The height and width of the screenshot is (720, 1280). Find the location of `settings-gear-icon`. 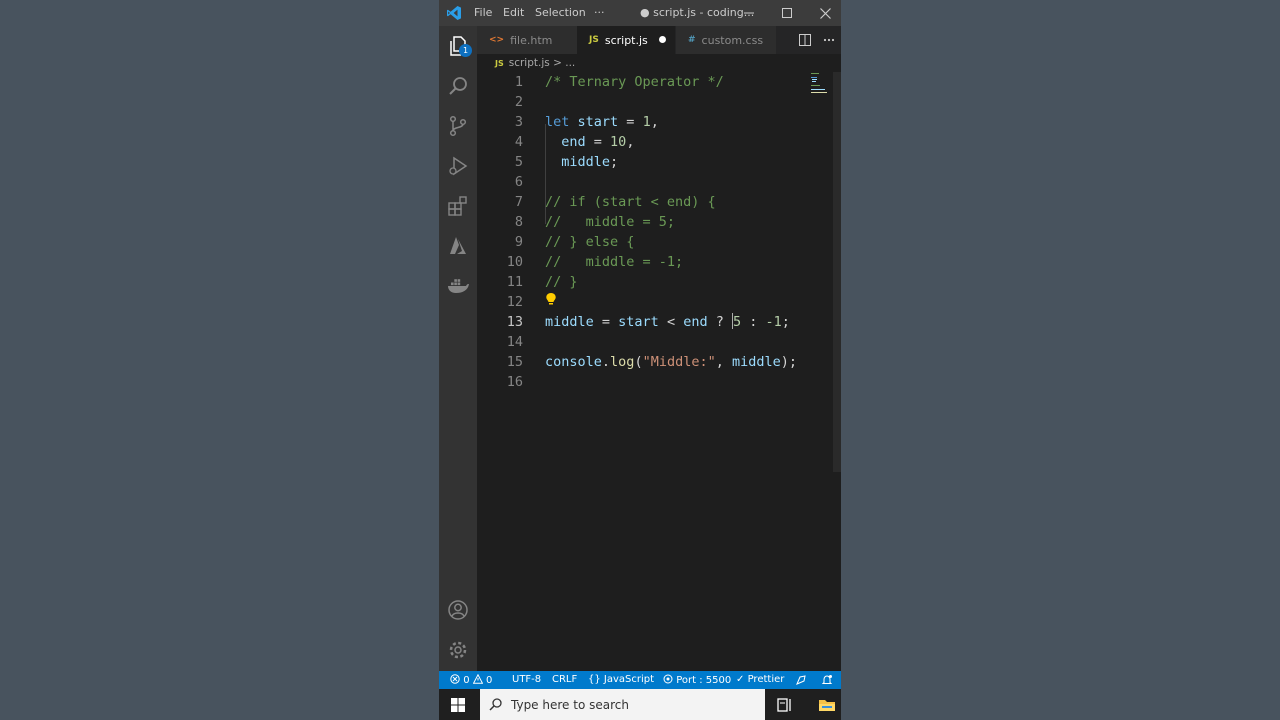

settings-gear-icon is located at coordinates (458, 650).